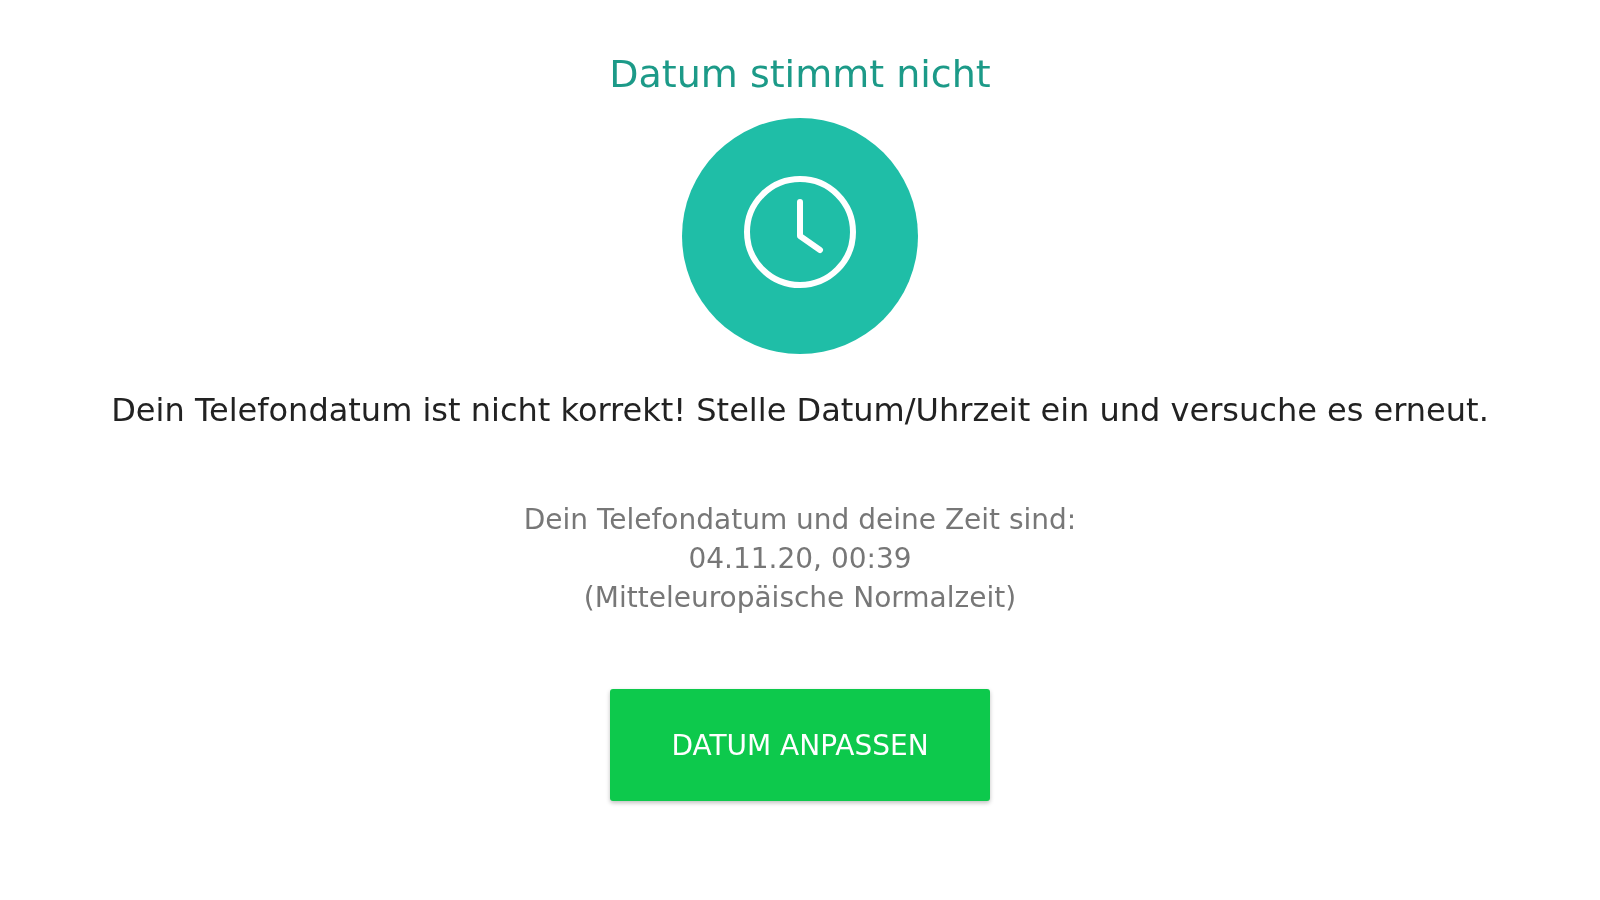  I want to click on info-text: (Mitteleuropäische Normalzeit), so click(800, 598).